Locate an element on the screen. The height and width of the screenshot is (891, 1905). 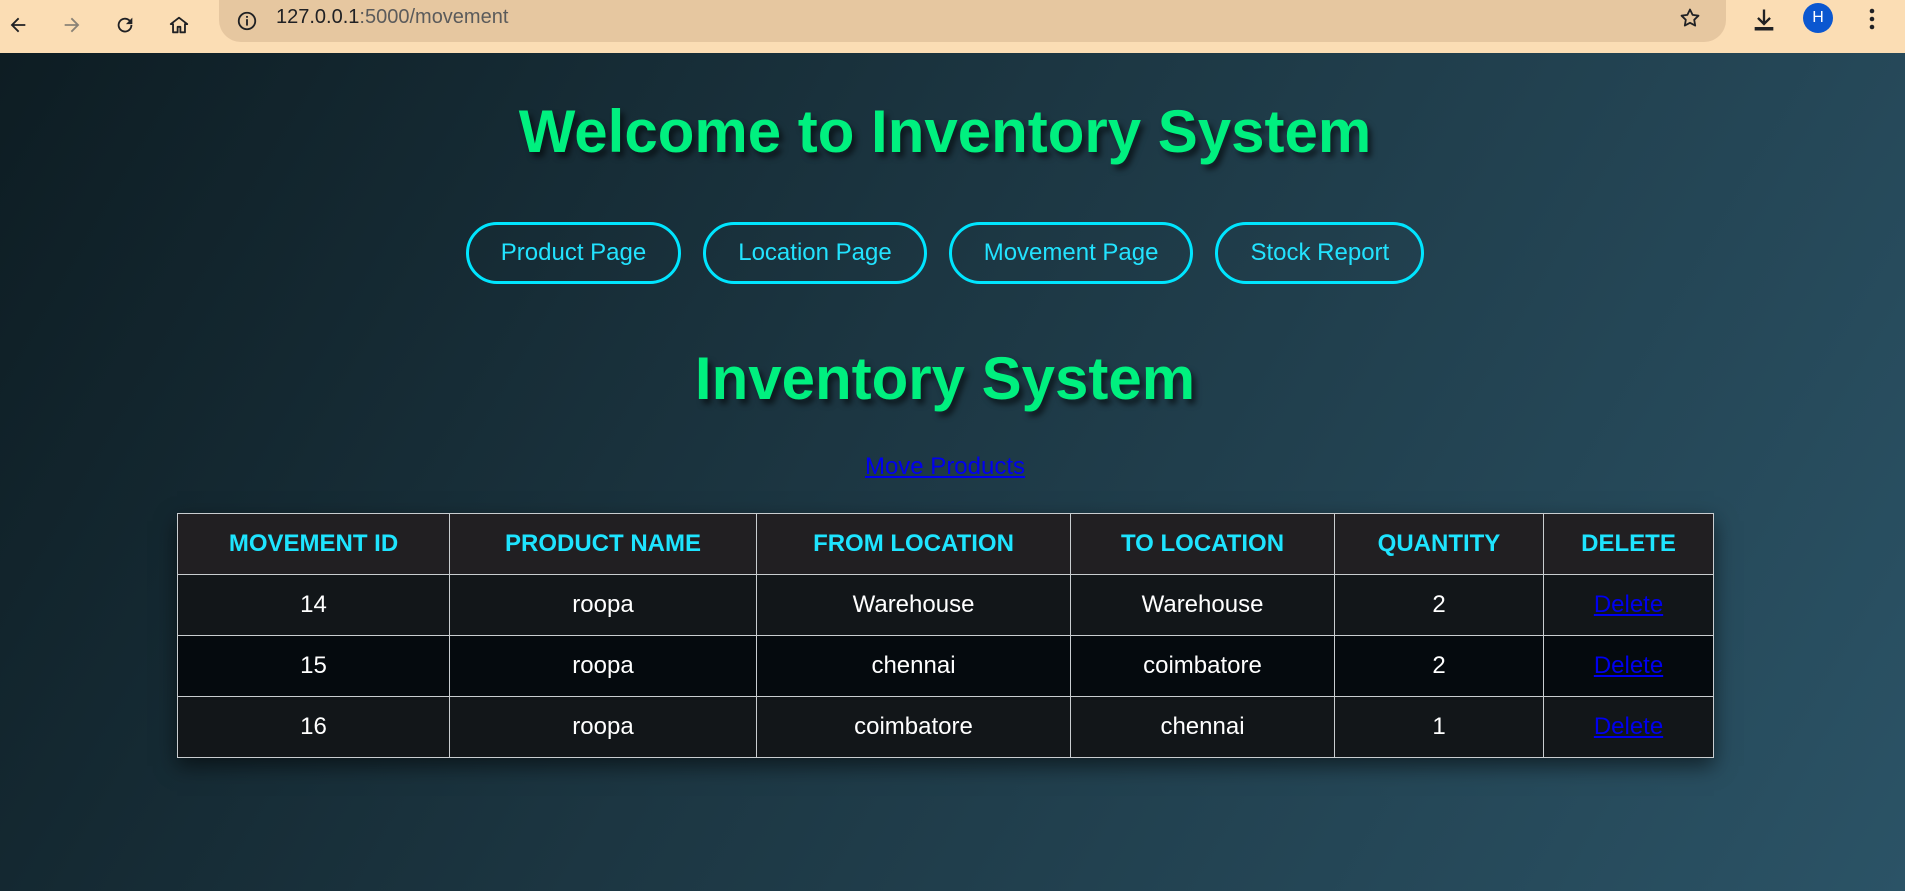
table-row: 15 roopa chennai coimbatore 2 Delete is located at coordinates (945, 666).